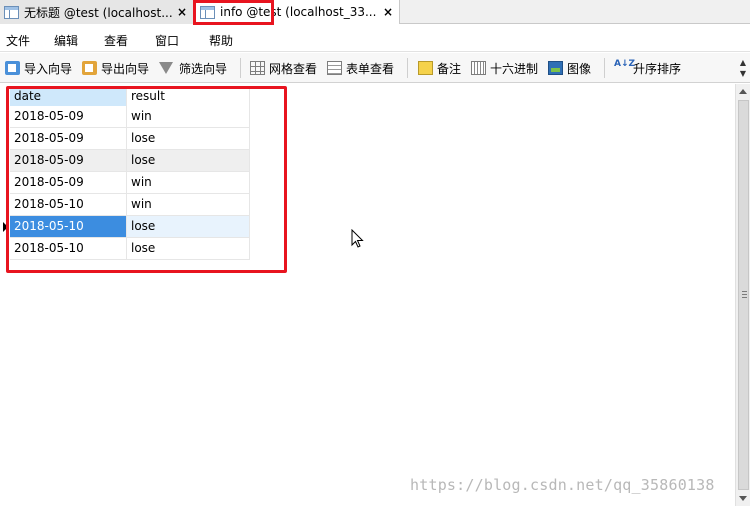  I want to click on export-icon, so click(89, 68).